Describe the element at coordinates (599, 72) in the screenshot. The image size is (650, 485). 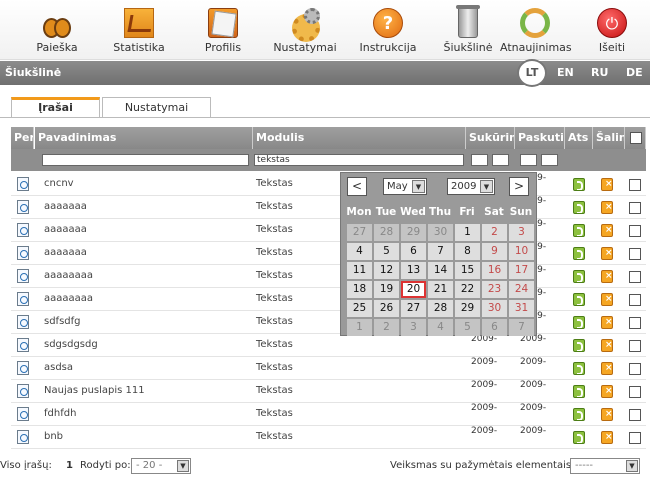
I see `lang-ru: RU` at that location.